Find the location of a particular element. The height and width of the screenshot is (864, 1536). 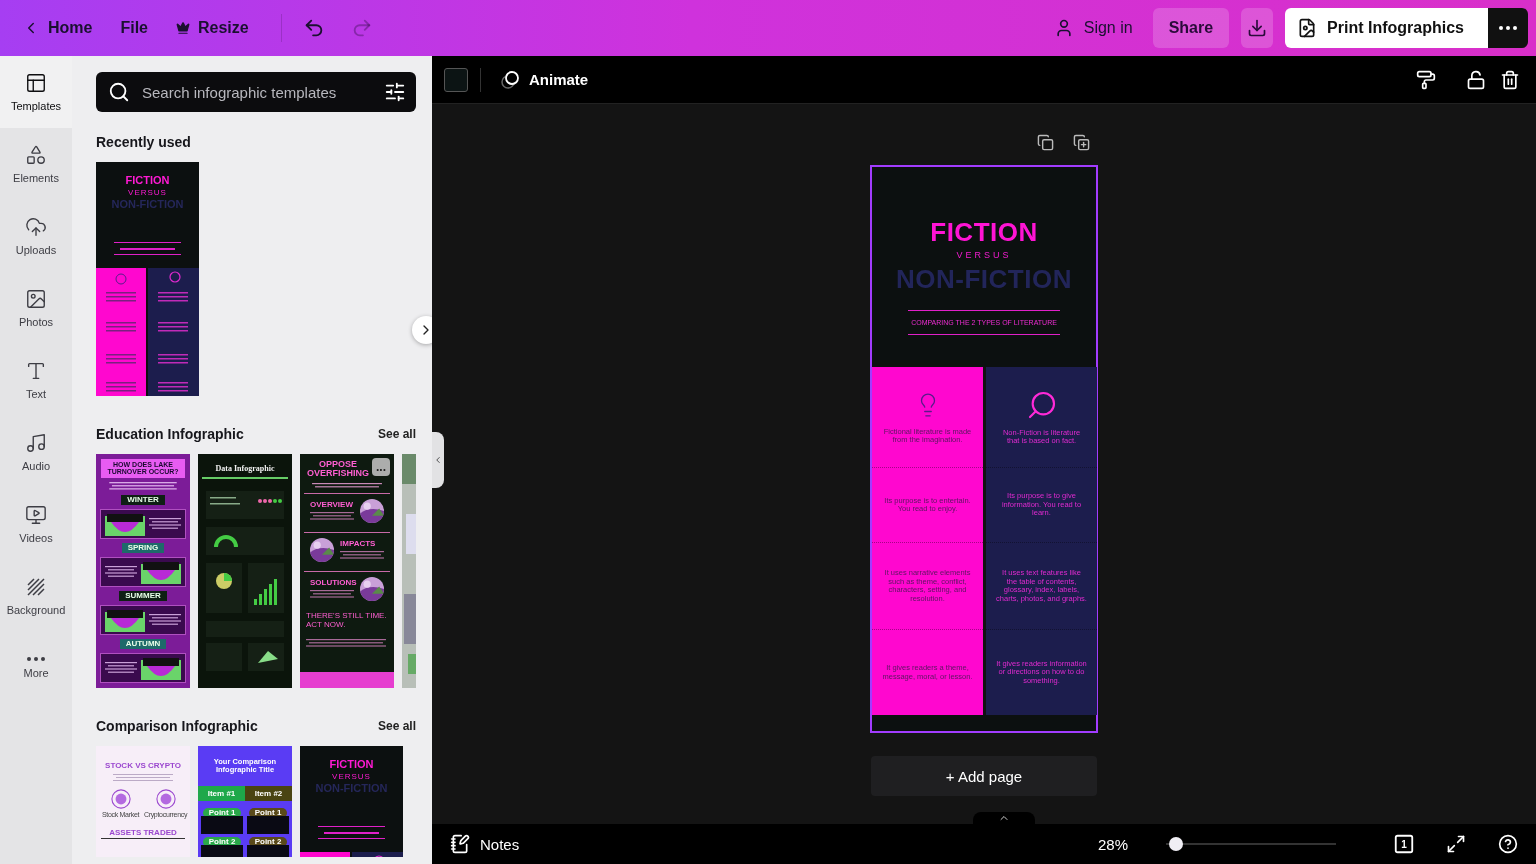

slider-thumb is located at coordinates (1176, 844).